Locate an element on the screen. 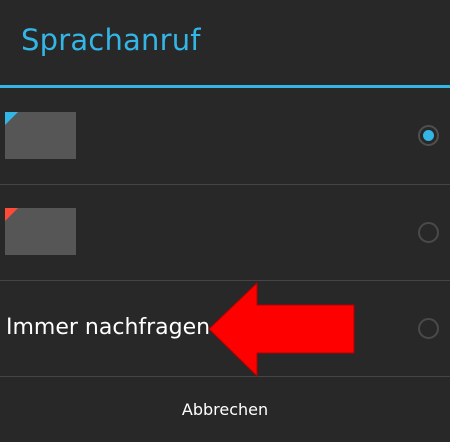 This screenshot has width=450, height=442. radio-button-checked is located at coordinates (428, 135).